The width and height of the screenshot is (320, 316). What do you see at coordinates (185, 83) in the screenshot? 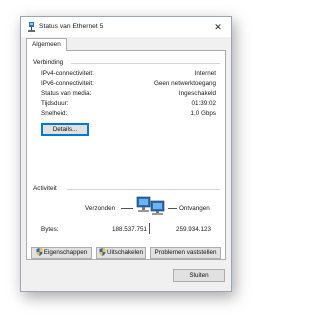
I see `ipv6-value: Geen netwerktoegang` at bounding box center [185, 83].